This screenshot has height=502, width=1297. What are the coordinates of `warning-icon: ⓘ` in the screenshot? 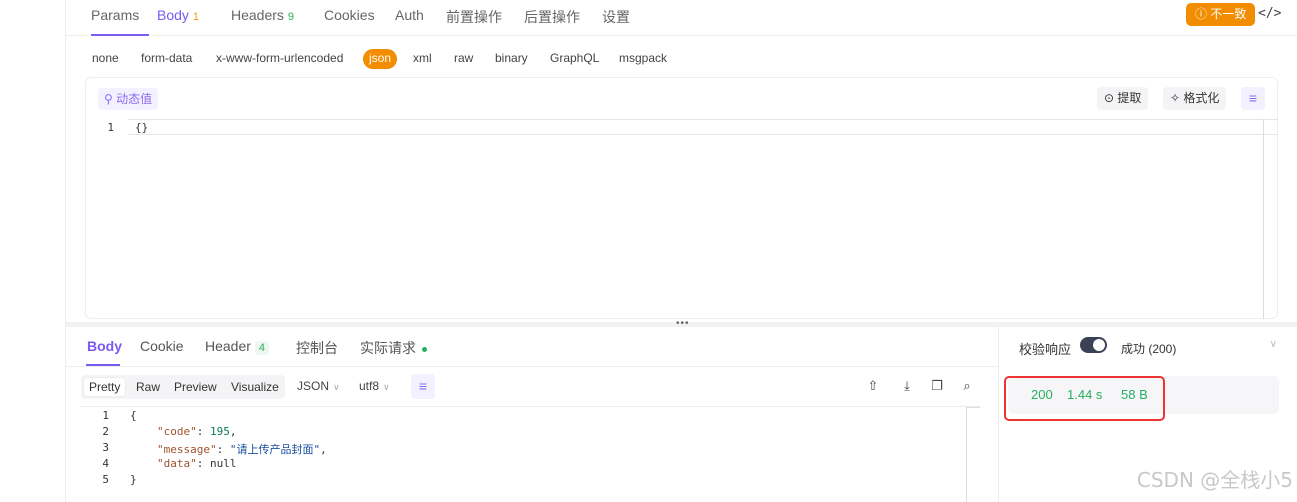 It's located at (1201, 14).